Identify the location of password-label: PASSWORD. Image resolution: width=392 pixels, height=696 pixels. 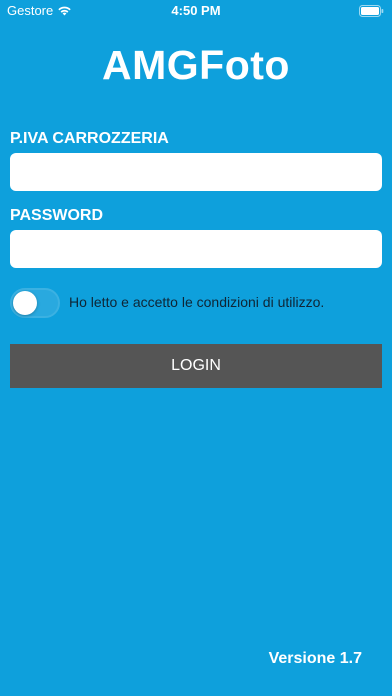
(57, 215).